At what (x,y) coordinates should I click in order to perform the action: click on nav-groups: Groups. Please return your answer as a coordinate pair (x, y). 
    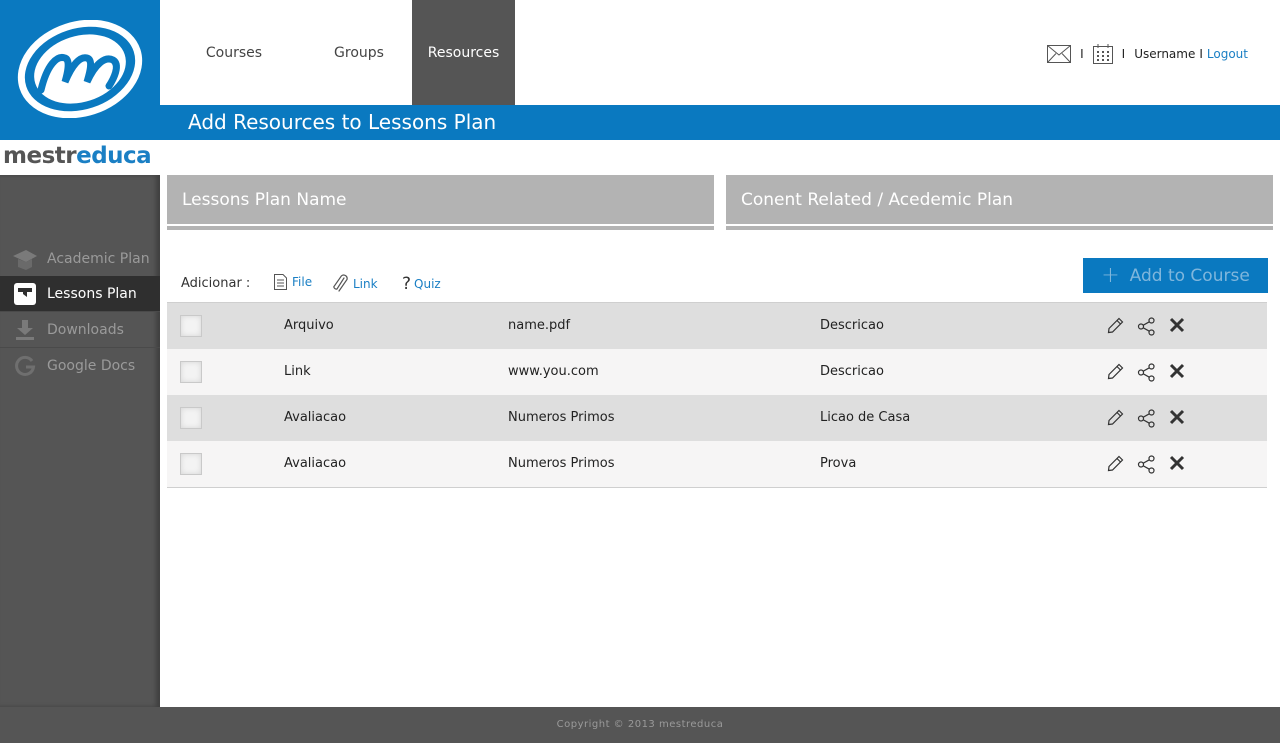
    Looking at the image, I should click on (359, 52).